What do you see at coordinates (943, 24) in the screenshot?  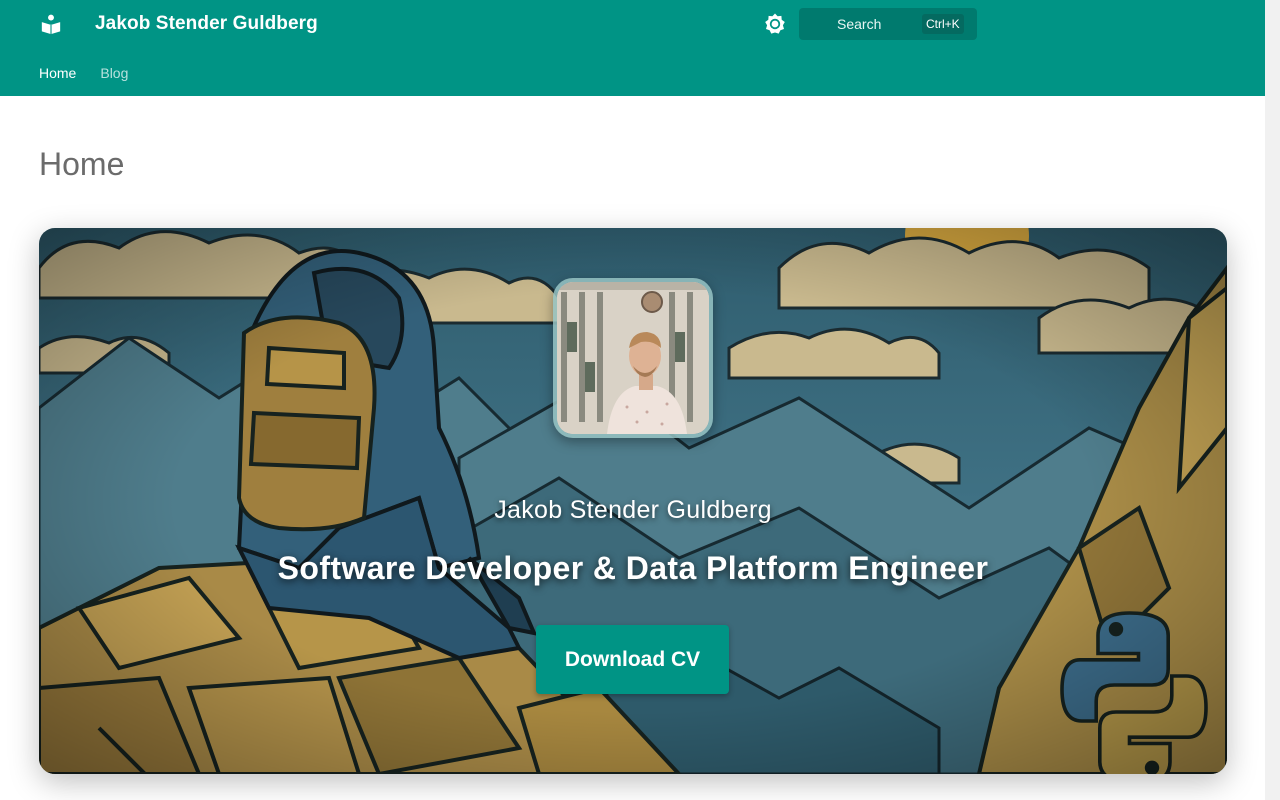 I see `search-shortcut: Ctrl+K` at bounding box center [943, 24].